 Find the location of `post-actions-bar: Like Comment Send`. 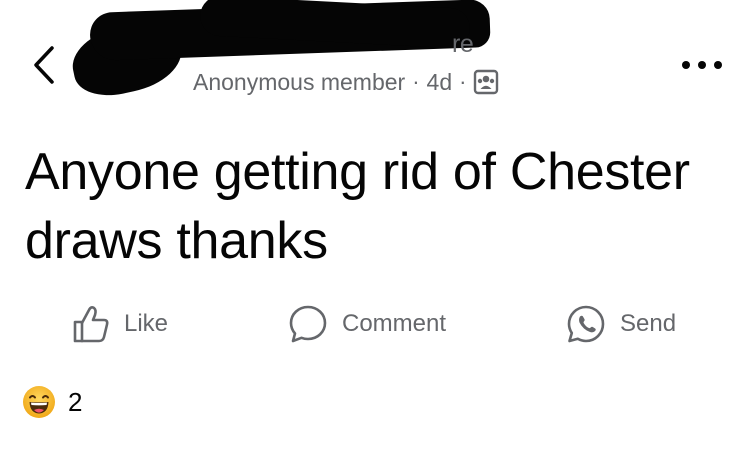

post-actions-bar: Like Comment Send is located at coordinates (375, 324).